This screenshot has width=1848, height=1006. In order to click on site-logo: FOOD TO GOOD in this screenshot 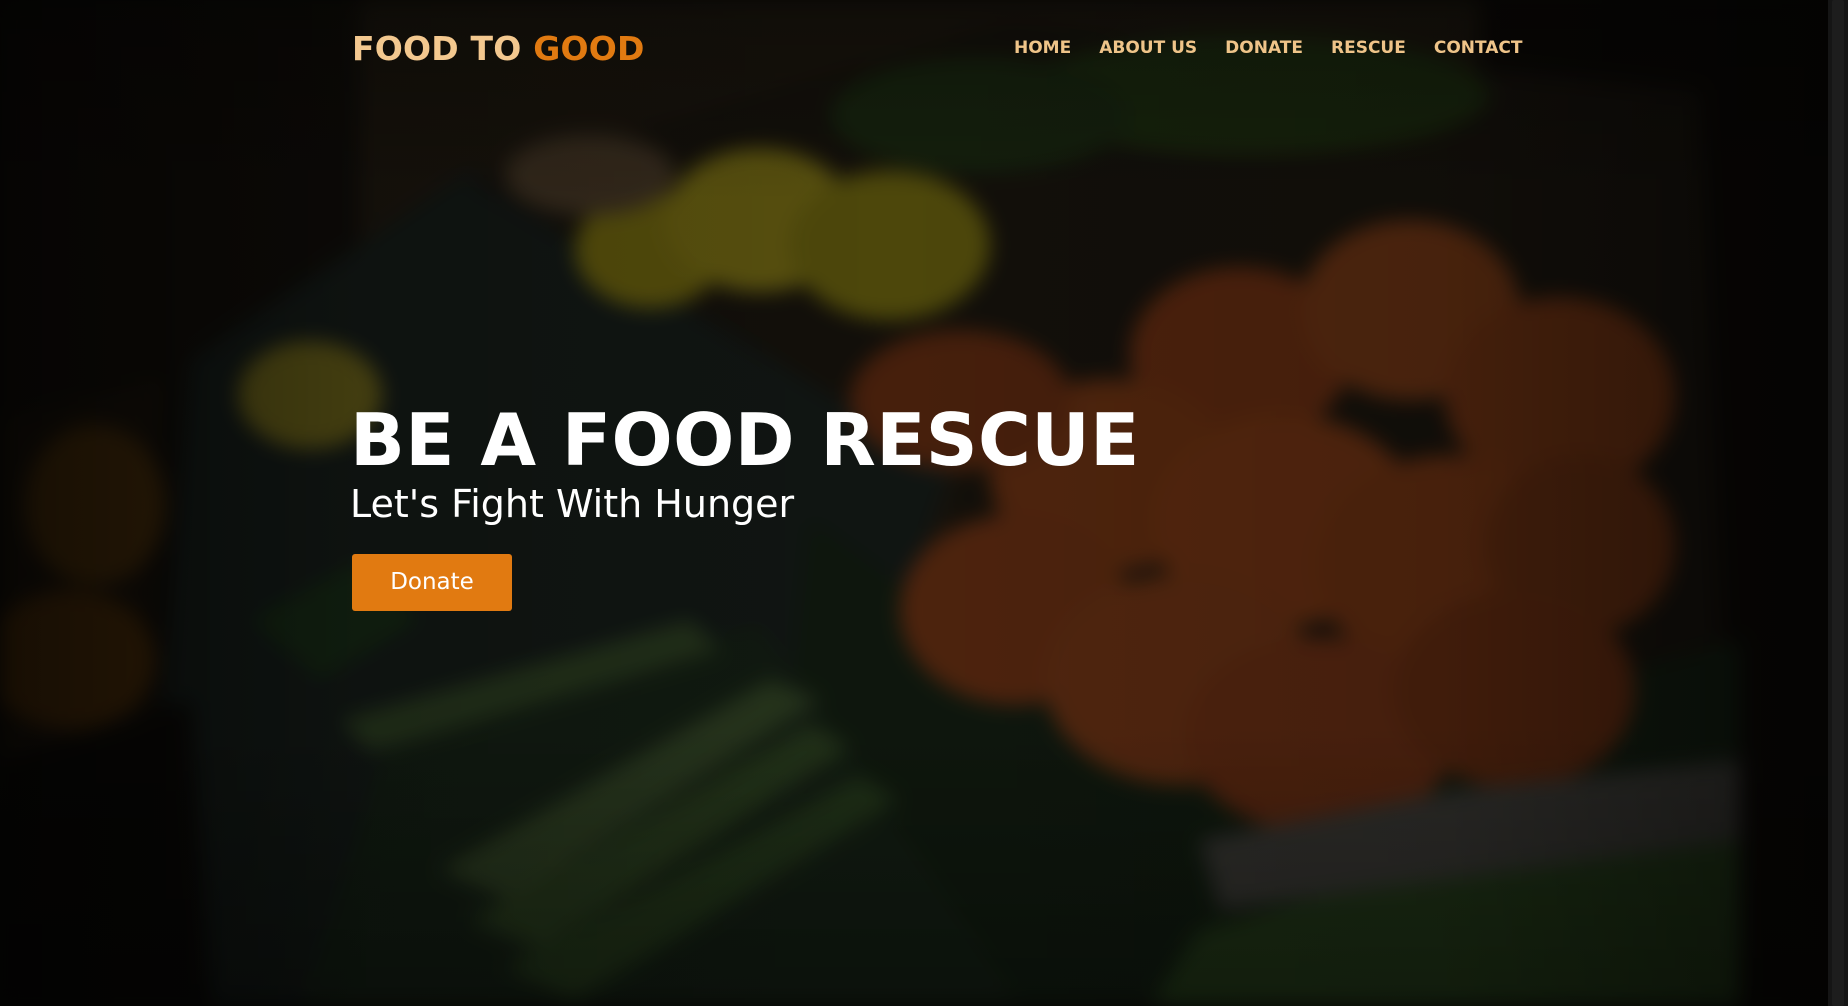, I will do `click(498, 49)`.